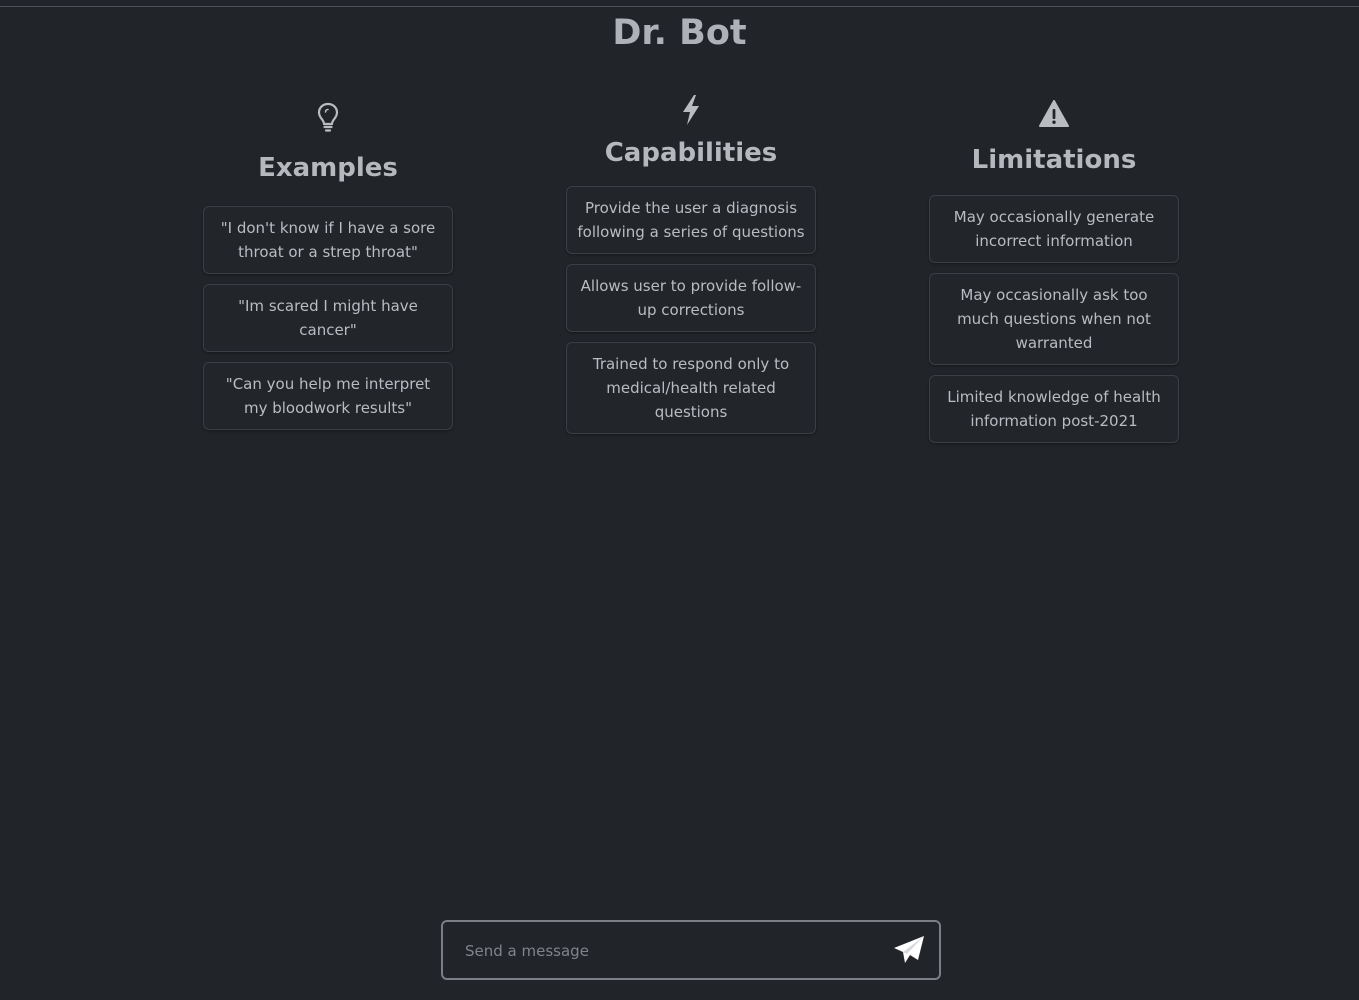  Describe the element at coordinates (328, 318) in the screenshot. I see `example-card: "Im scared I might have cancer"` at that location.